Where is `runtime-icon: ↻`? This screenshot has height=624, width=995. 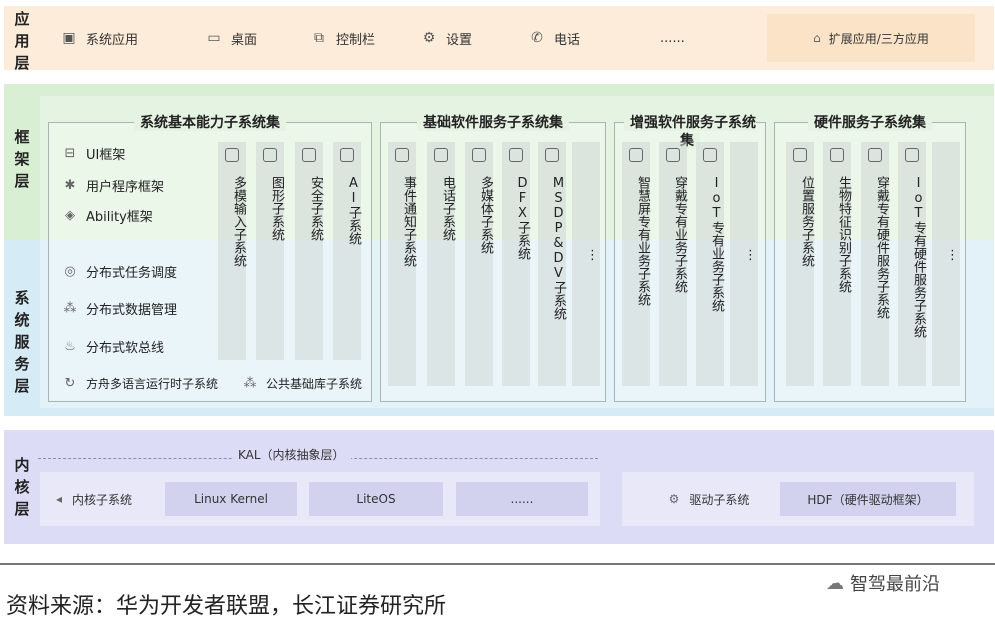 runtime-icon: ↻ is located at coordinates (70, 383).